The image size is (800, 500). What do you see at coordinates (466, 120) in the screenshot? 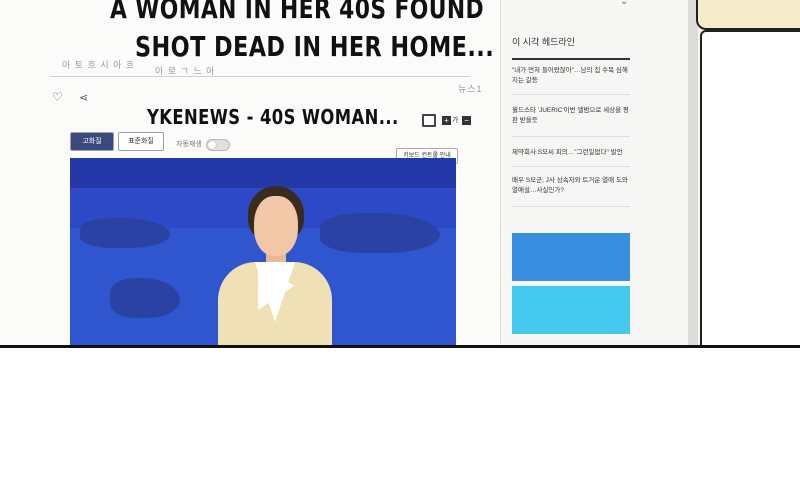
I see `font-decrease-button: −` at bounding box center [466, 120].